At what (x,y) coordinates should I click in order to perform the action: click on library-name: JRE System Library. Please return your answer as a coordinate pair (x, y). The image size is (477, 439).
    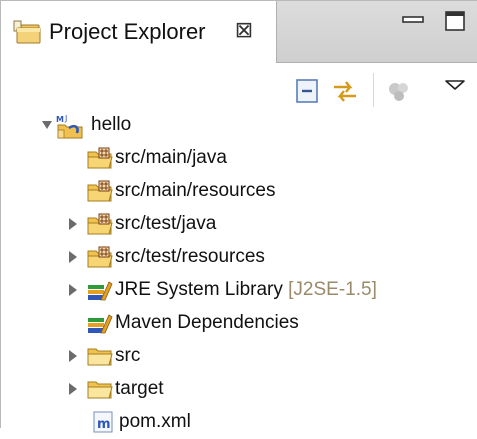
    Looking at the image, I should click on (199, 289).